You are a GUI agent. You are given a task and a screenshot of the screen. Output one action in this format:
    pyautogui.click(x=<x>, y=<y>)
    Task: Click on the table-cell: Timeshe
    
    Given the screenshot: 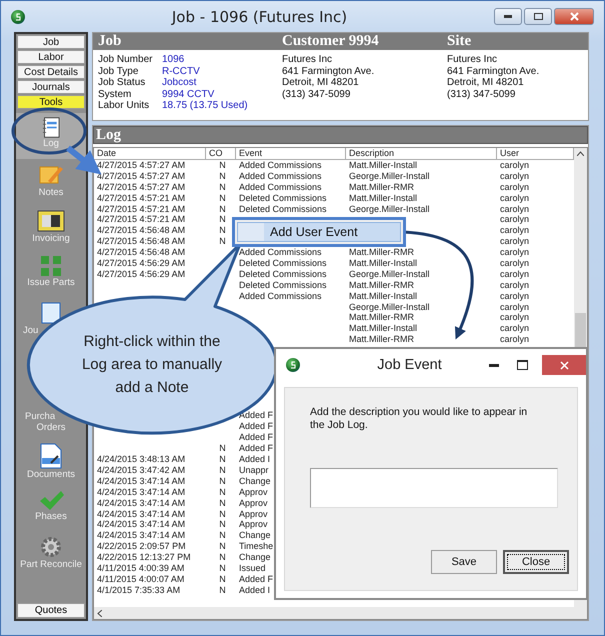 What is the action you would take?
    pyautogui.click(x=256, y=546)
    